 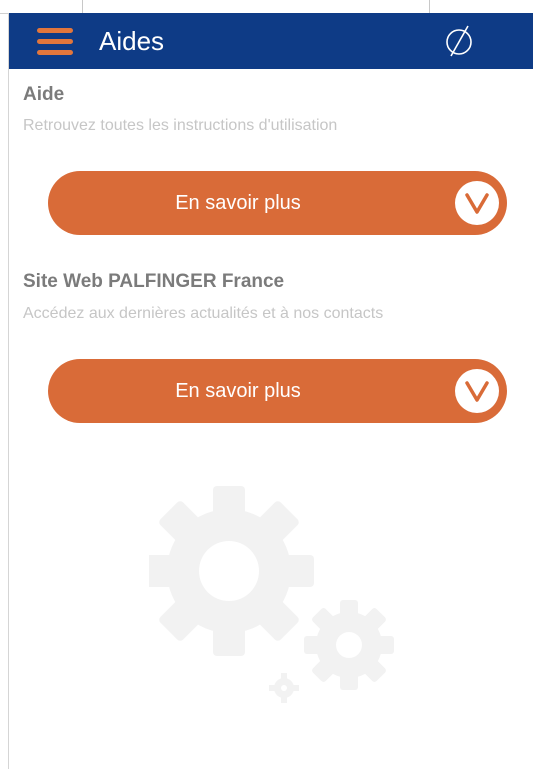 I want to click on page-title: Aides, so click(x=132, y=41).